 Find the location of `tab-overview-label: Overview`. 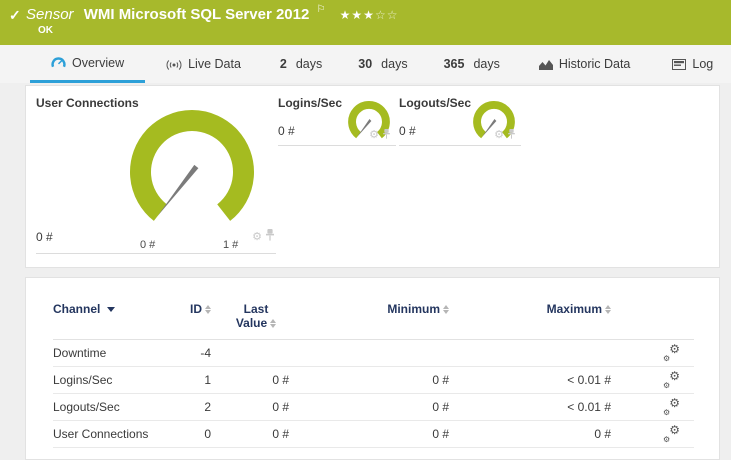

tab-overview-label: Overview is located at coordinates (98, 62).